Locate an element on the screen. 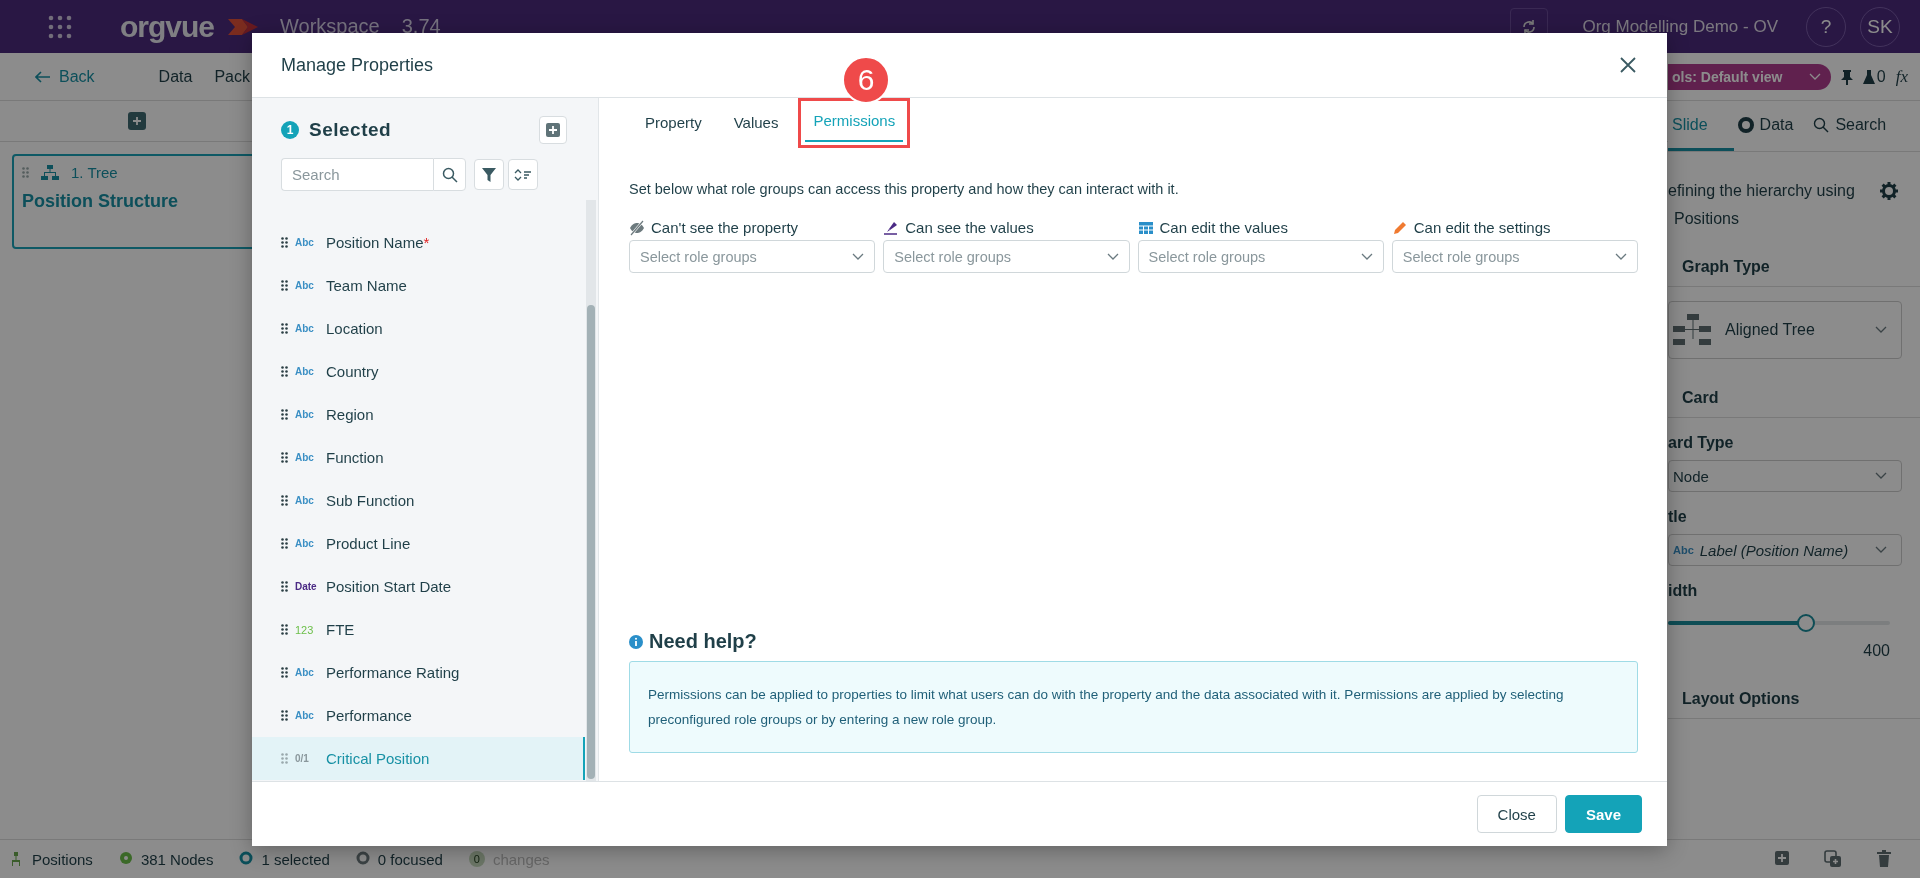  save-button: Save is located at coordinates (1603, 814).